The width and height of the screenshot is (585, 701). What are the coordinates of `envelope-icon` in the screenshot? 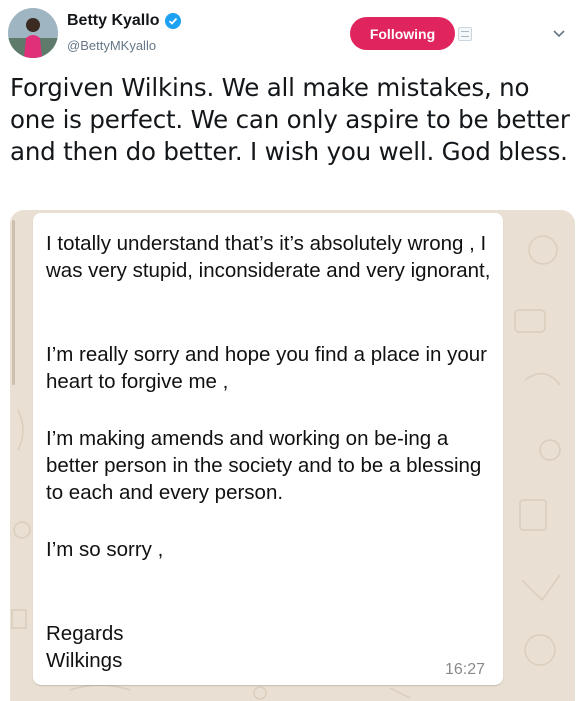 It's located at (465, 34).